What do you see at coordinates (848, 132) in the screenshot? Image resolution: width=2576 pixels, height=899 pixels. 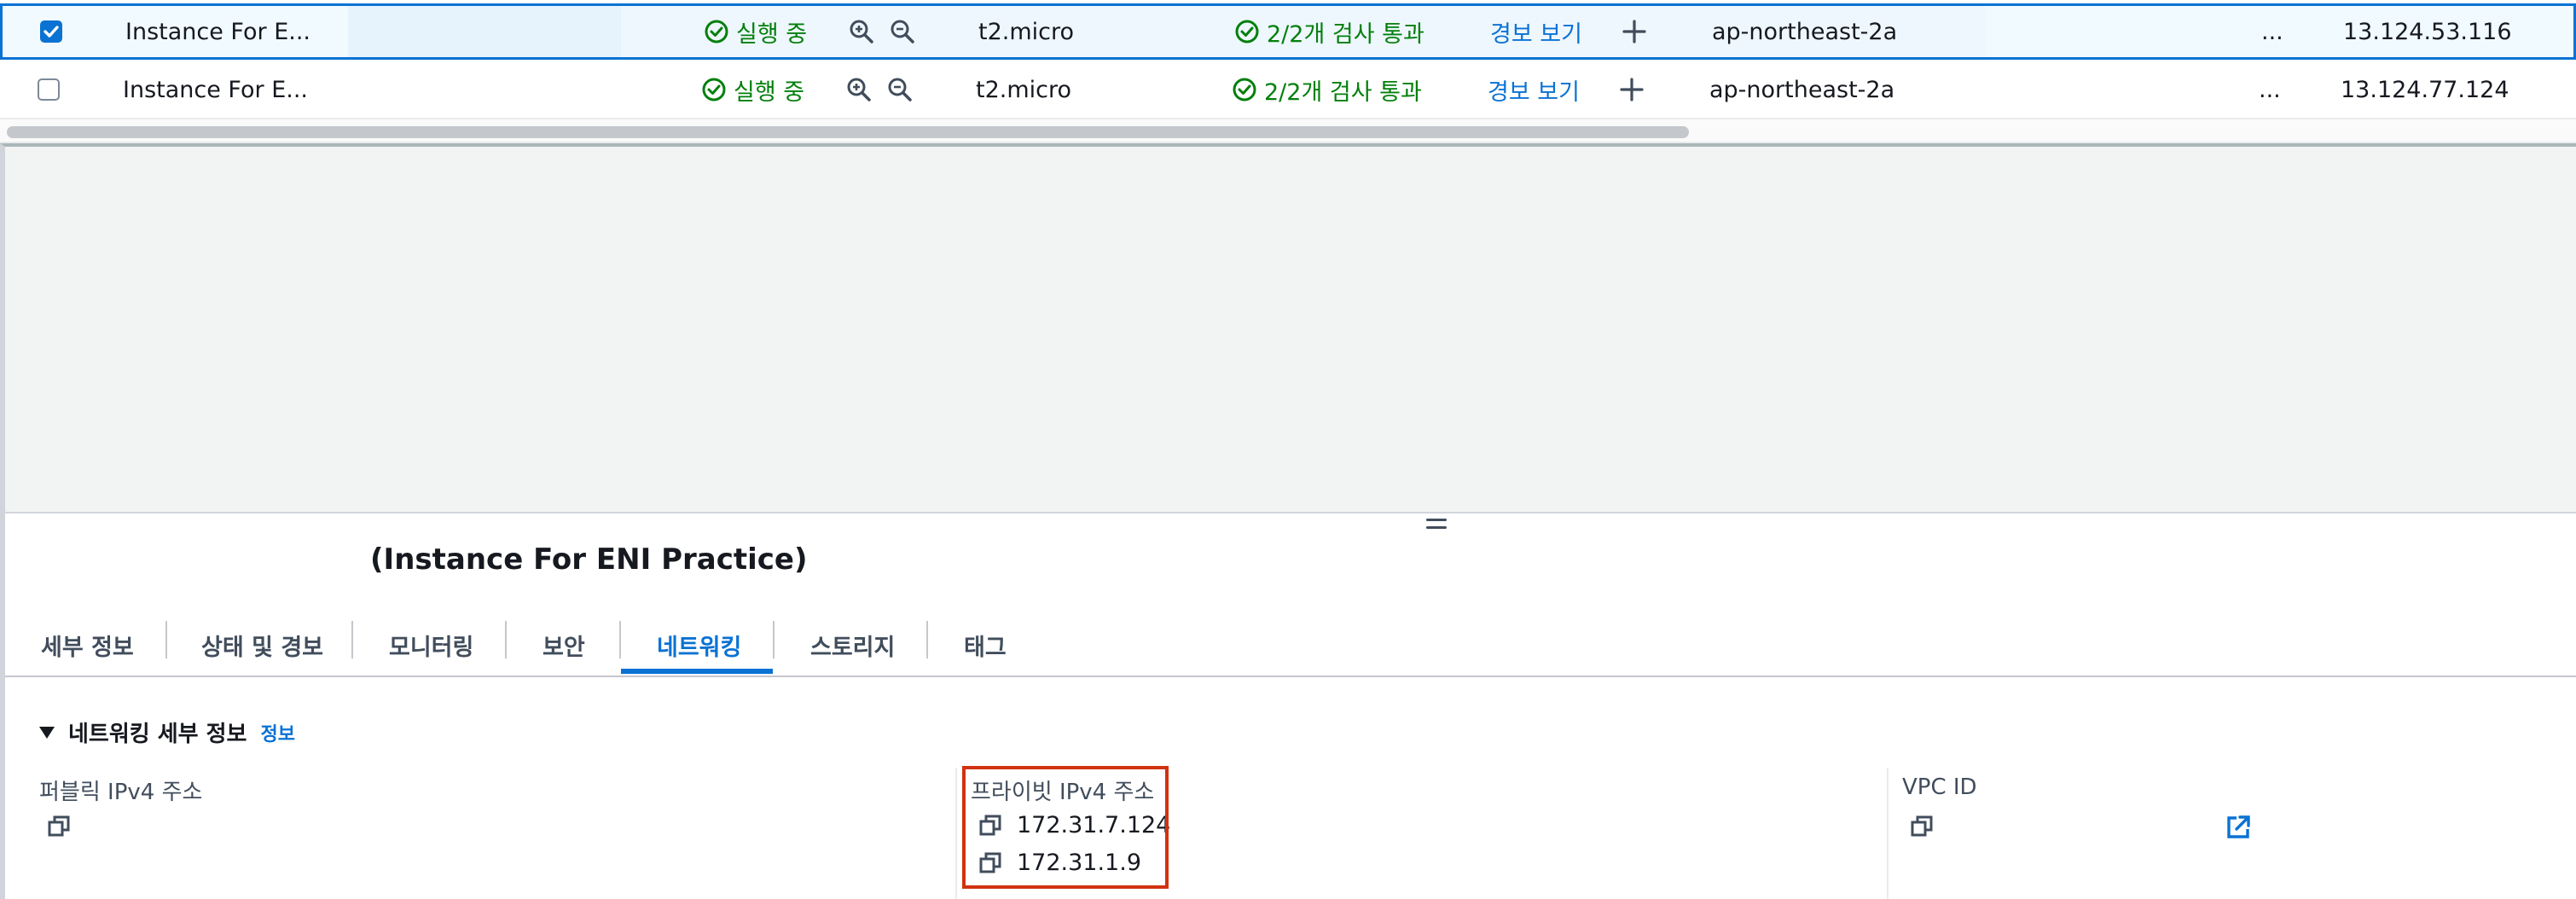 I see `scrollbar-thumb` at bounding box center [848, 132].